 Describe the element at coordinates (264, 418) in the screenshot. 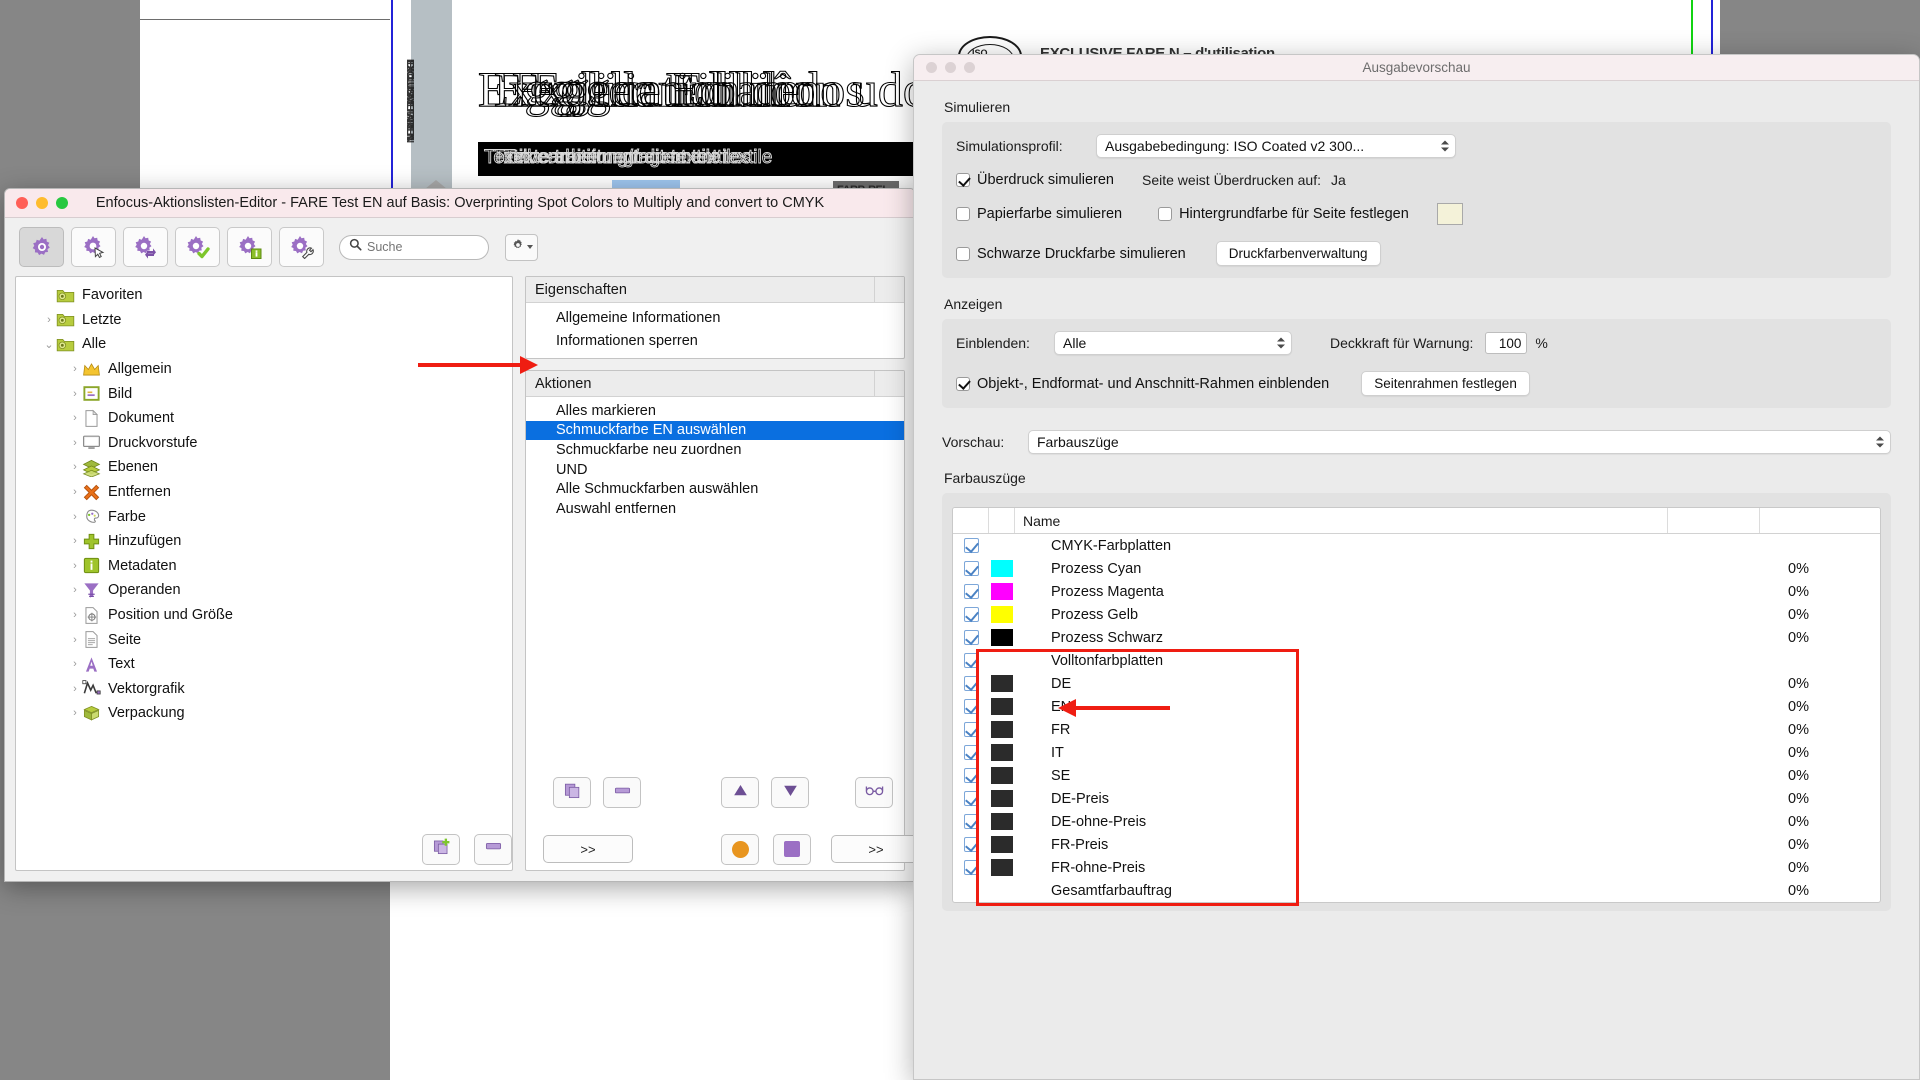

I see `tree-item-dokument: › Dokument` at that location.